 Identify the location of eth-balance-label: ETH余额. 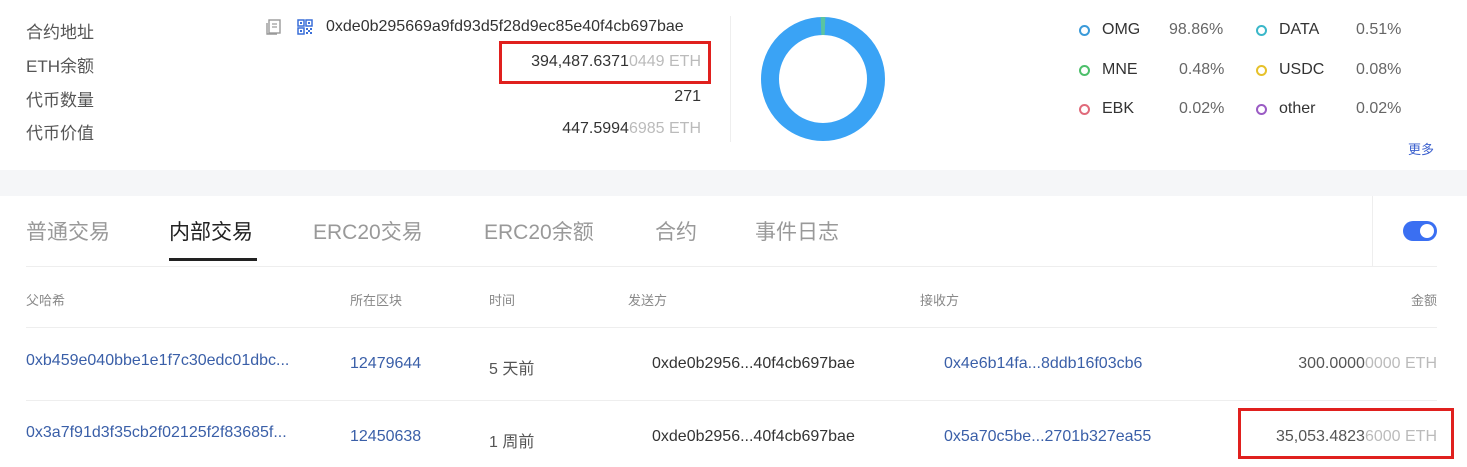
(60, 66).